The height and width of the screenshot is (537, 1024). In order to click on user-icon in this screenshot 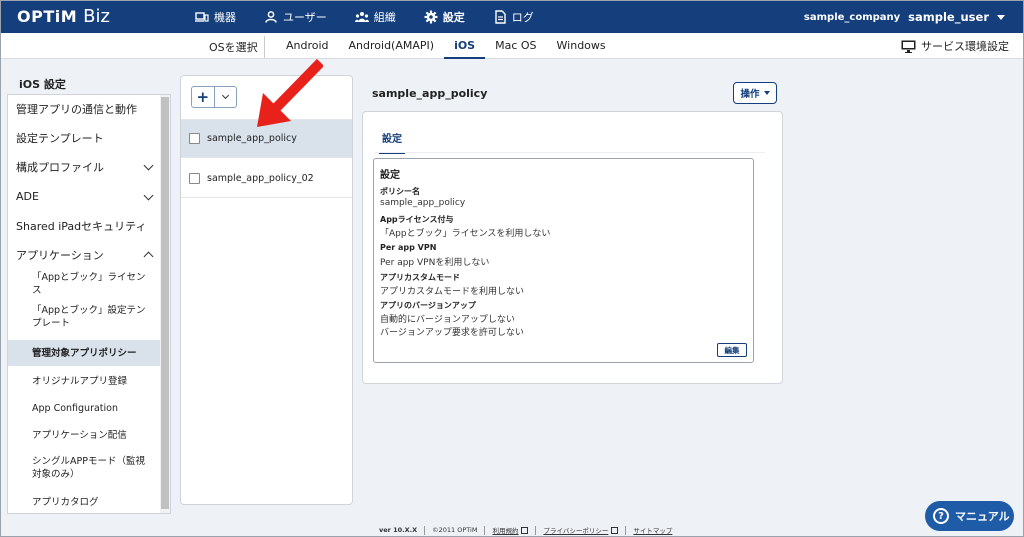, I will do `click(271, 17)`.